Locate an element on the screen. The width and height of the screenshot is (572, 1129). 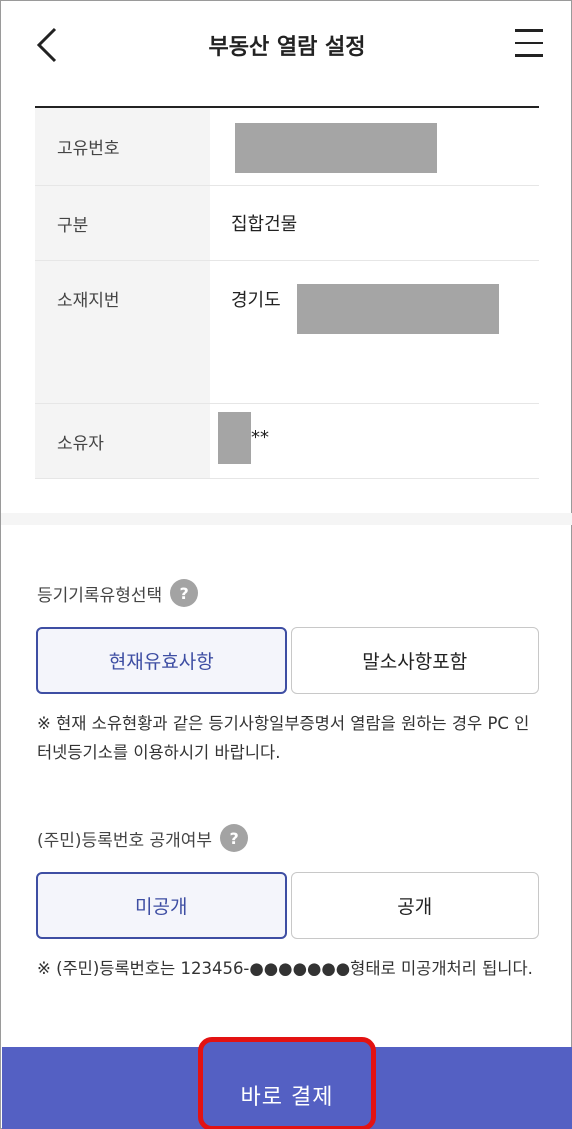
id-disclosure-note: ※ (주민)등록번호는 123456-●●●●●●●형태로 미공개처리 됩니다. is located at coordinates (285, 968).